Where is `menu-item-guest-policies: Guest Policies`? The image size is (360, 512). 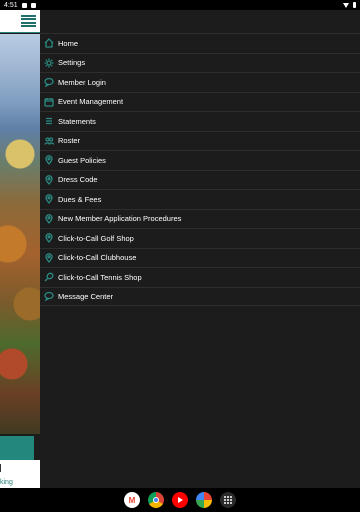 menu-item-guest-policies: Guest Policies is located at coordinates (200, 160).